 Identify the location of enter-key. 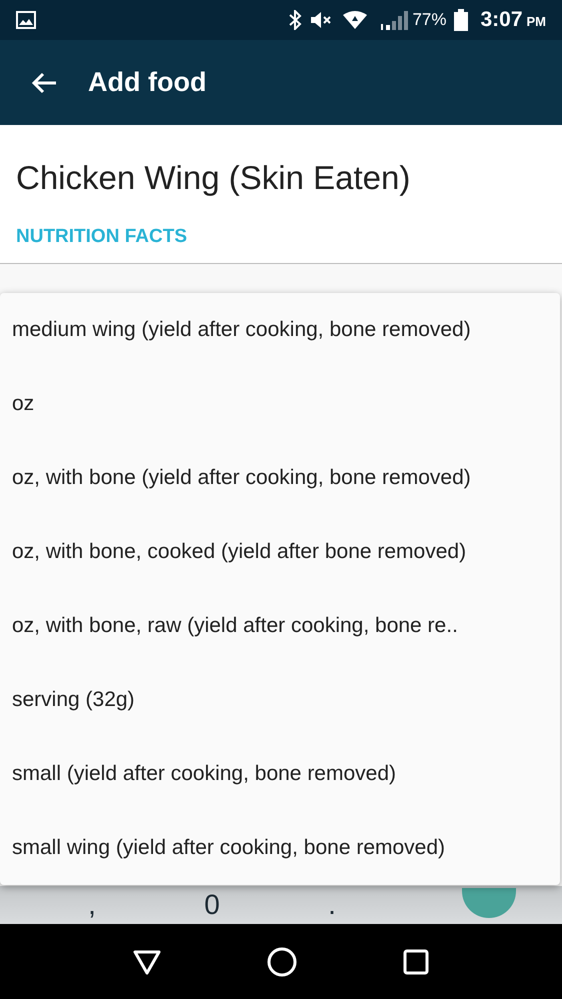
(489, 903).